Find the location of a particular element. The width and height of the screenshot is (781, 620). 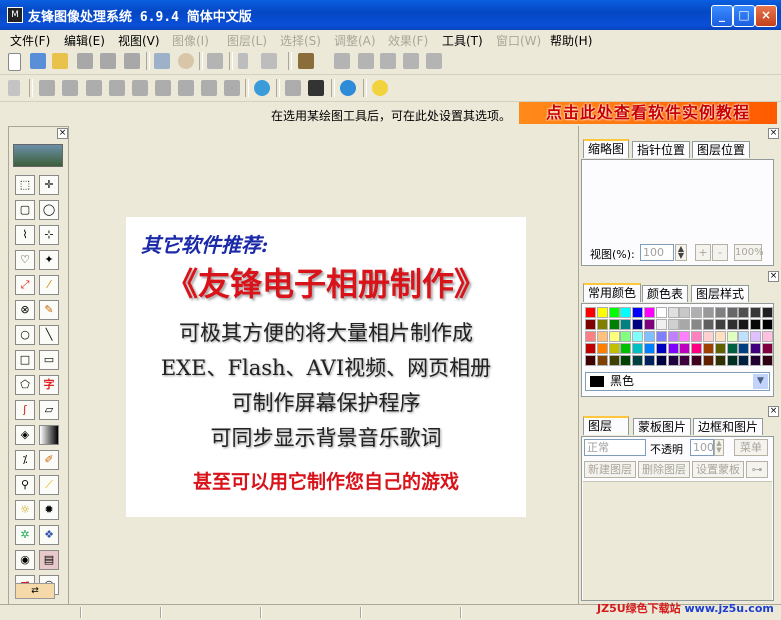

sharpen-tool-icon: ✲ is located at coordinates (25, 535).